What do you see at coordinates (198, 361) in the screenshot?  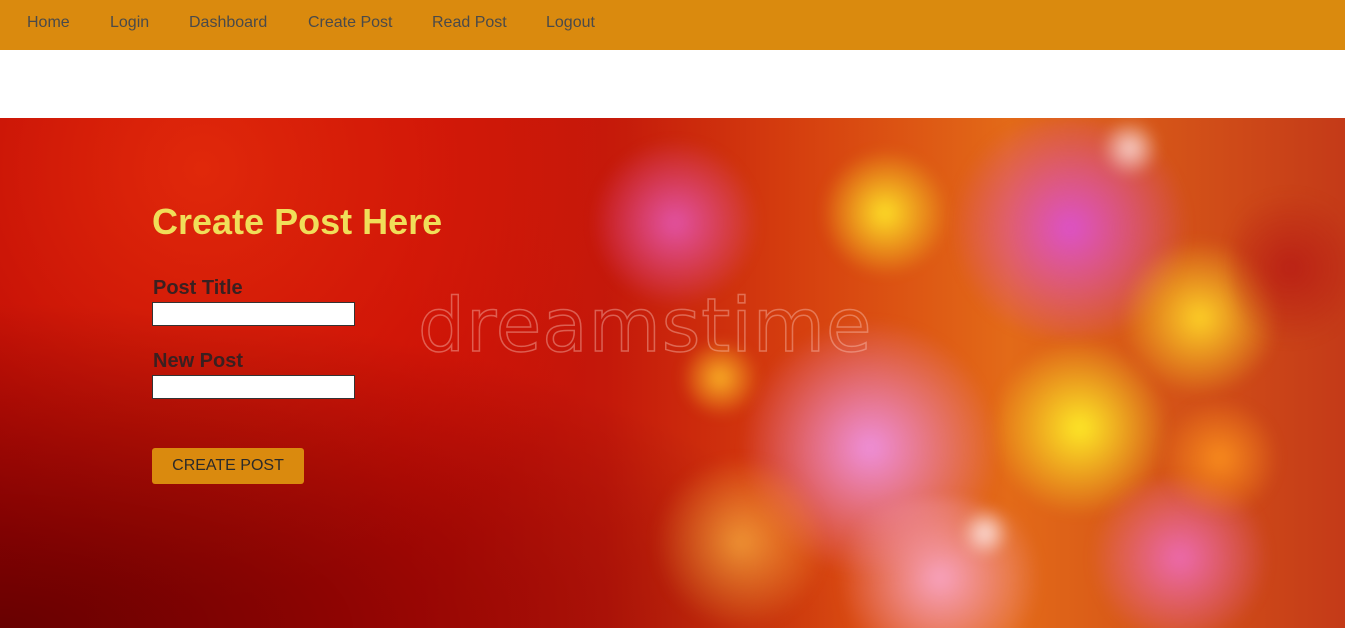 I see `new-post-label: New Post` at bounding box center [198, 361].